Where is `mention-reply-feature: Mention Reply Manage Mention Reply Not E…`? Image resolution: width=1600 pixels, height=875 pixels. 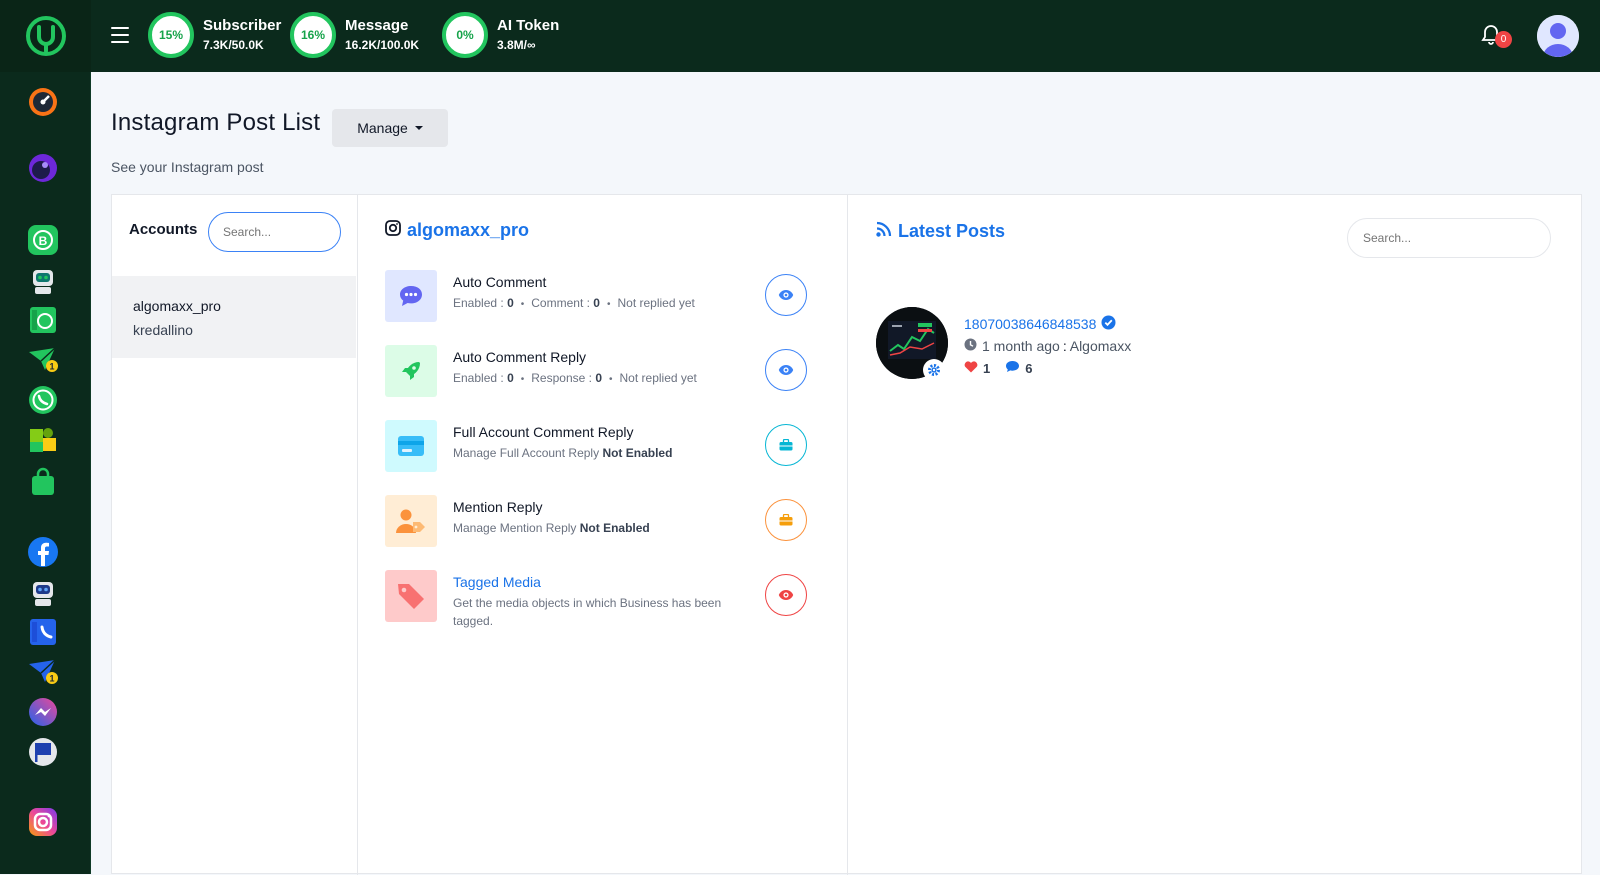
mention-reply-feature: Mention Reply Manage Mention Reply Not E… is located at coordinates (605, 522).